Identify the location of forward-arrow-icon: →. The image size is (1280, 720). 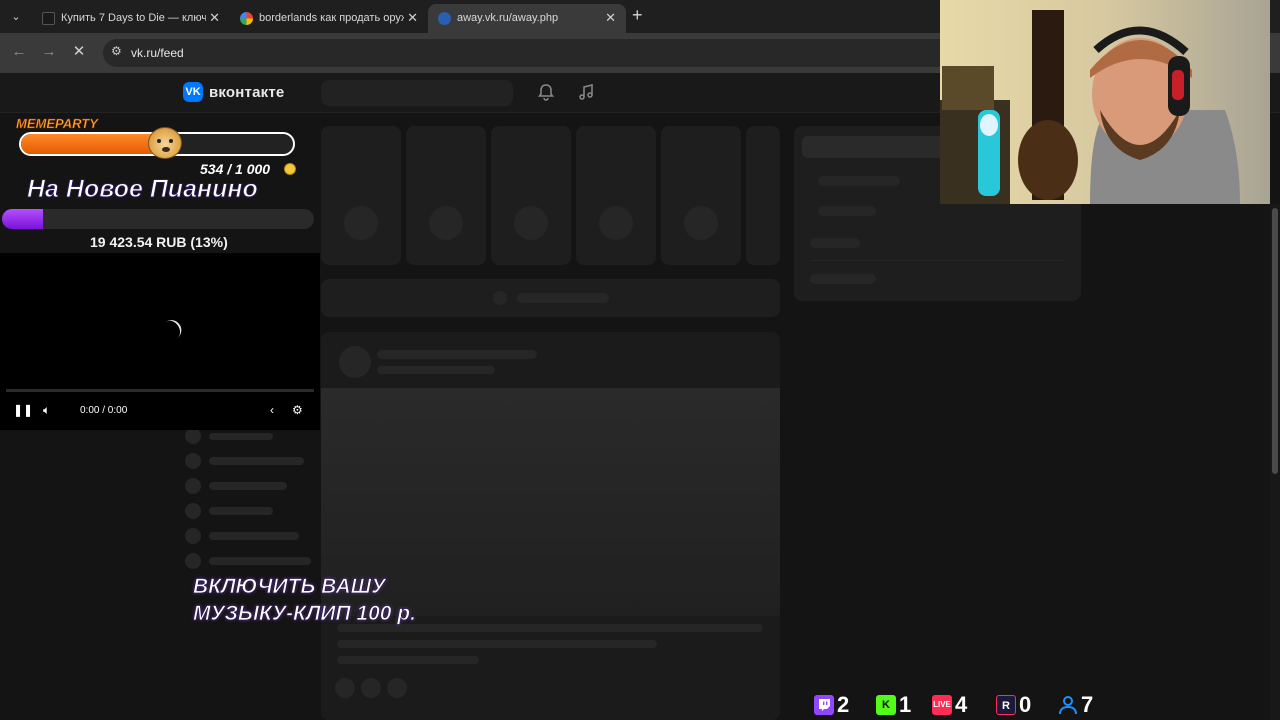
(49, 52).